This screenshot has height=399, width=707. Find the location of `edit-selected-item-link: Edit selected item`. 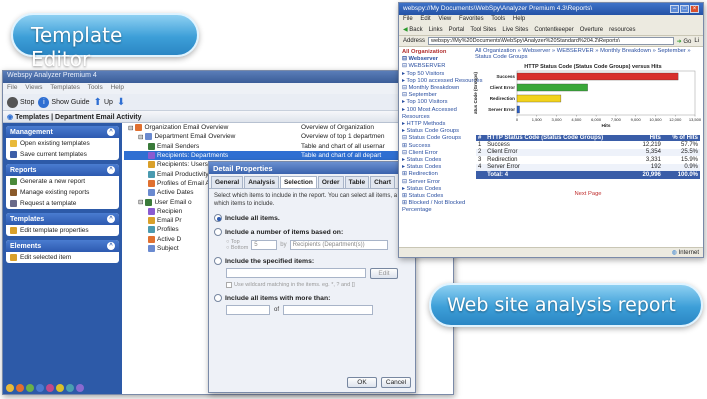

edit-selected-item-link: Edit selected item is located at coordinates (62, 257).